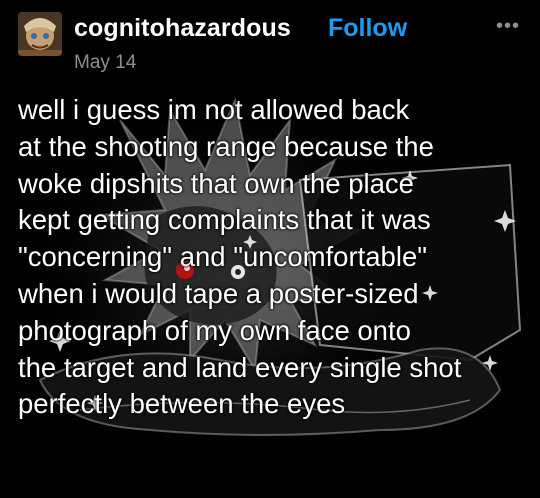  Describe the element at coordinates (216, 183) in the screenshot. I see `post-line: woke dipshits that own the place` at that location.